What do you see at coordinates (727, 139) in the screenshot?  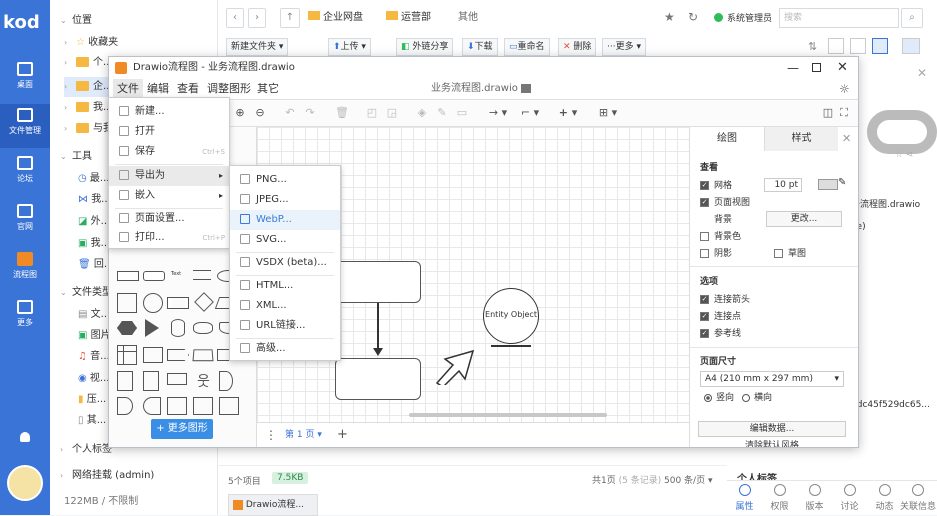 I see `tab-diagram: 绘图` at bounding box center [727, 139].